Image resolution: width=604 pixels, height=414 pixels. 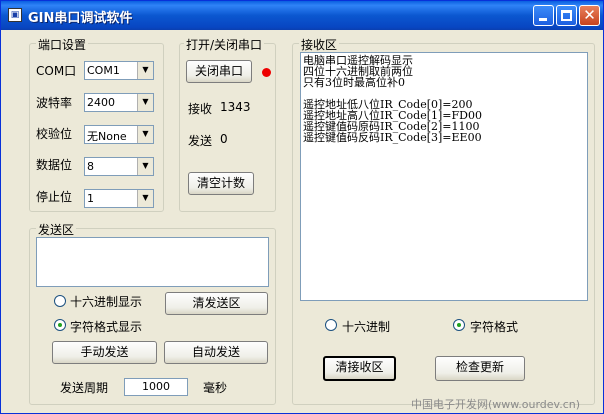 What do you see at coordinates (54, 134) in the screenshot?
I see `parity-label: 校验位` at bounding box center [54, 134].